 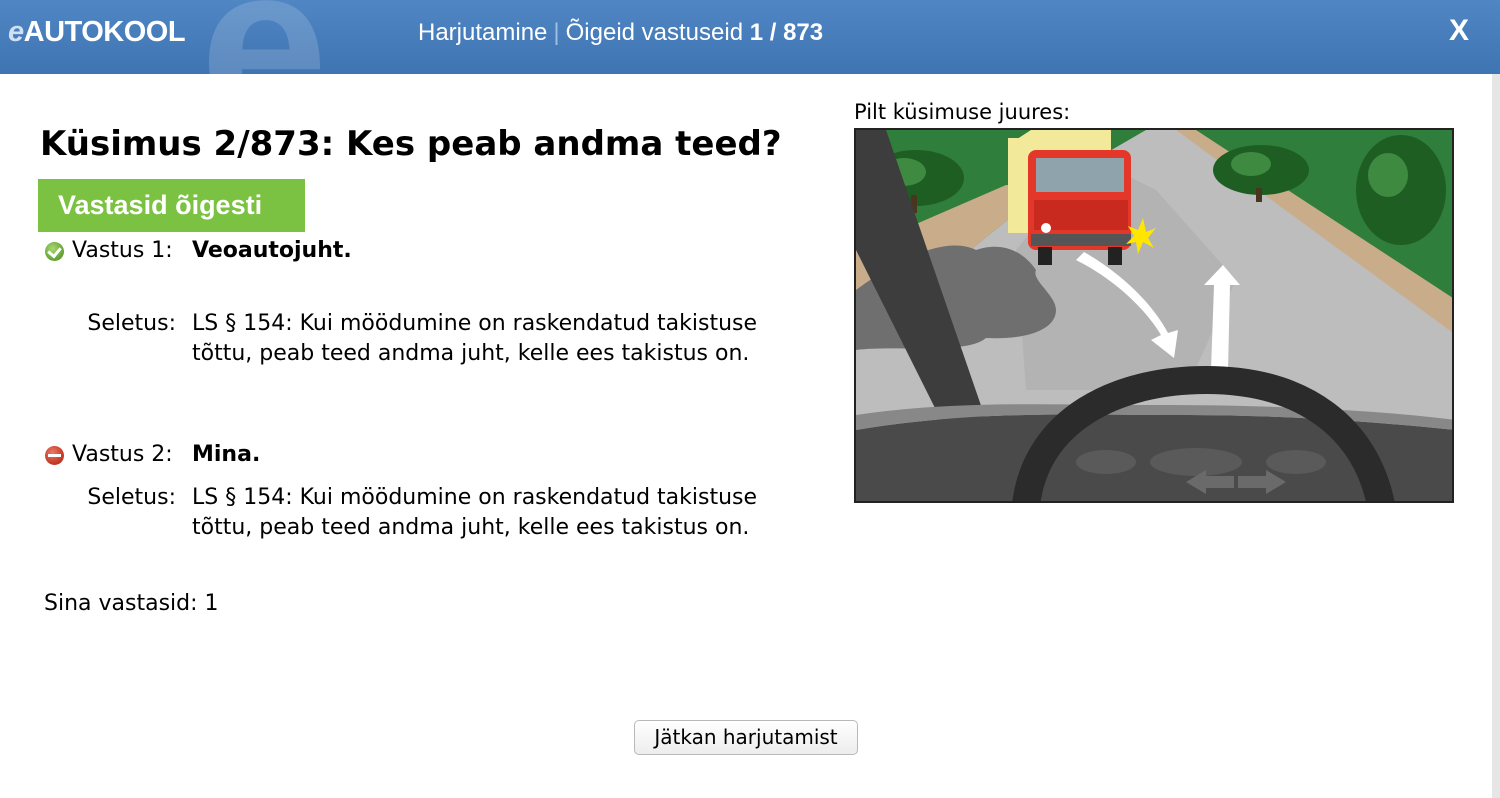 What do you see at coordinates (104, 32) in the screenshot?
I see `logo-text: AUTOKOOL` at bounding box center [104, 32].